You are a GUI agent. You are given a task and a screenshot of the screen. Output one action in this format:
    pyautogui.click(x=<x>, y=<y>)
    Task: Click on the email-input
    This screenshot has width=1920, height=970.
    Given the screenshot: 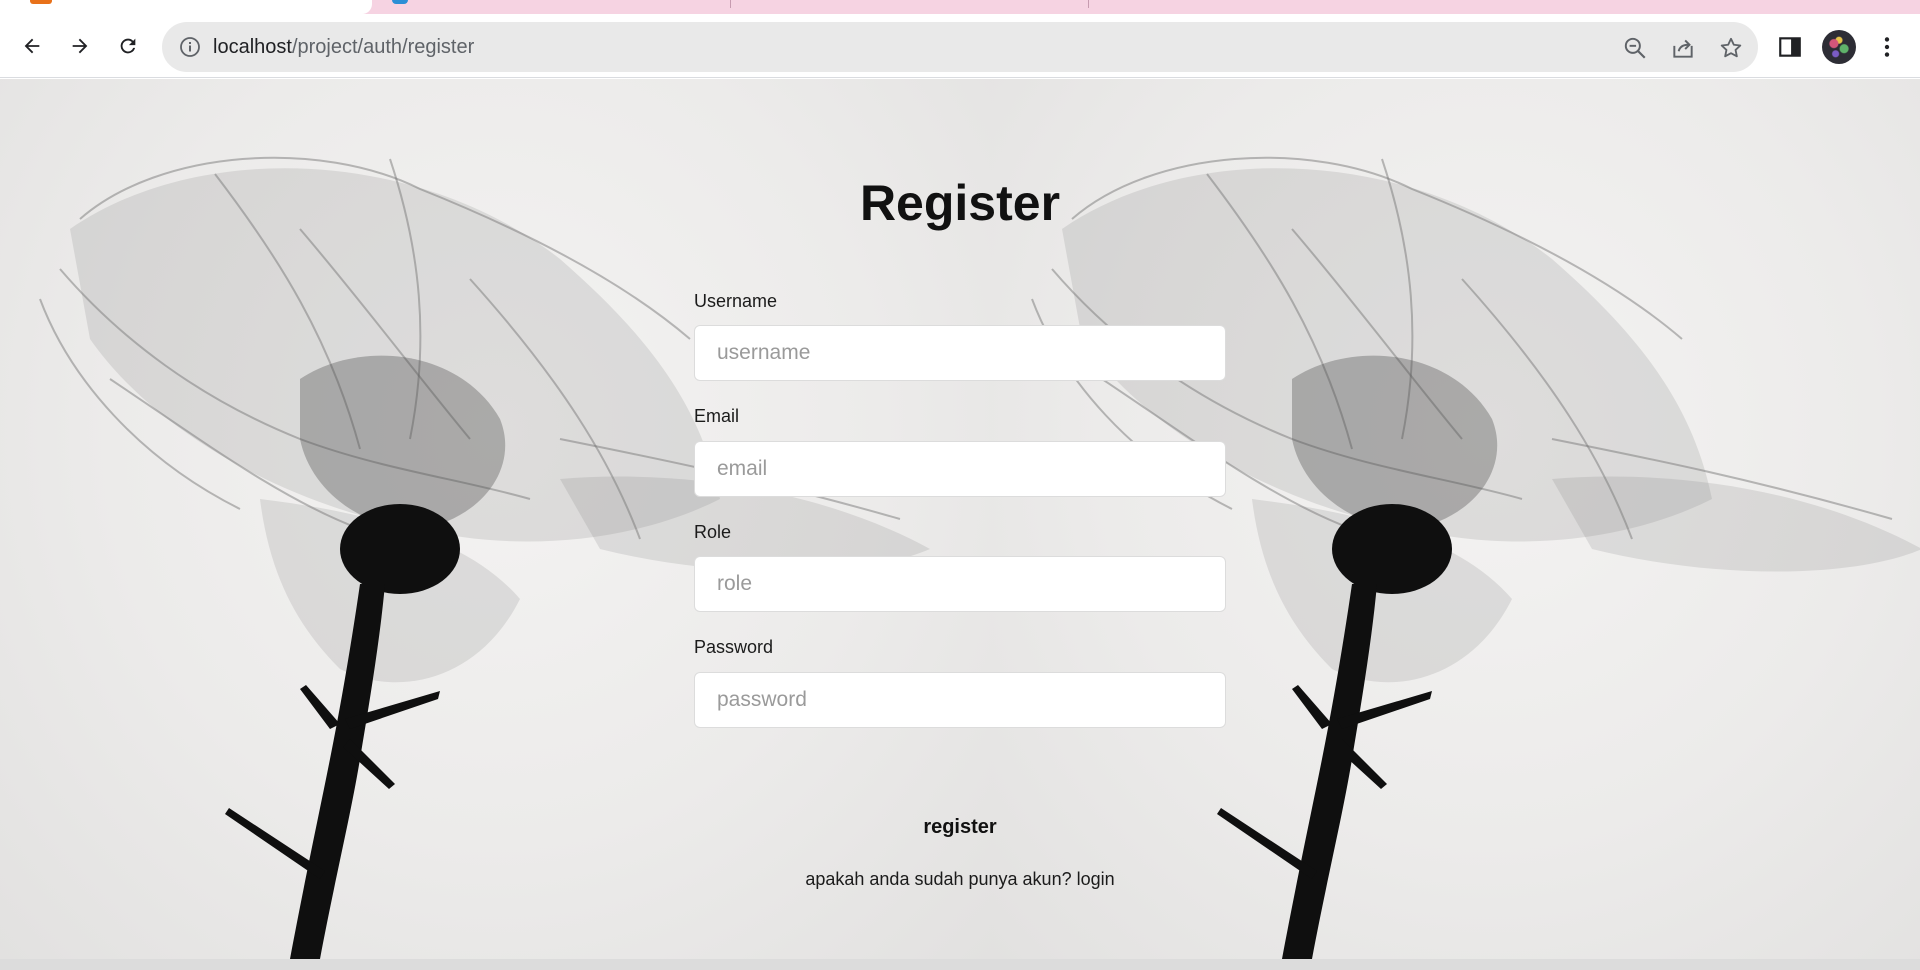 What is the action you would take?
    pyautogui.click(x=960, y=469)
    